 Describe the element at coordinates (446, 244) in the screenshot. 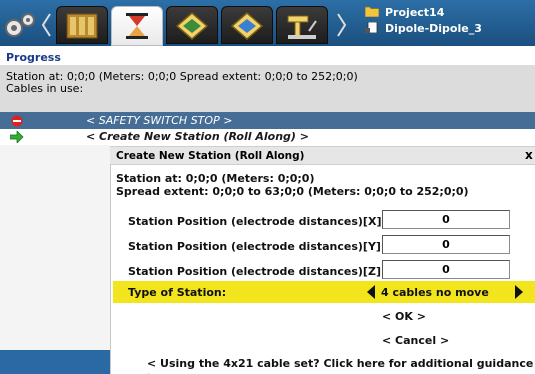

I see `station-y-input: 0` at that location.